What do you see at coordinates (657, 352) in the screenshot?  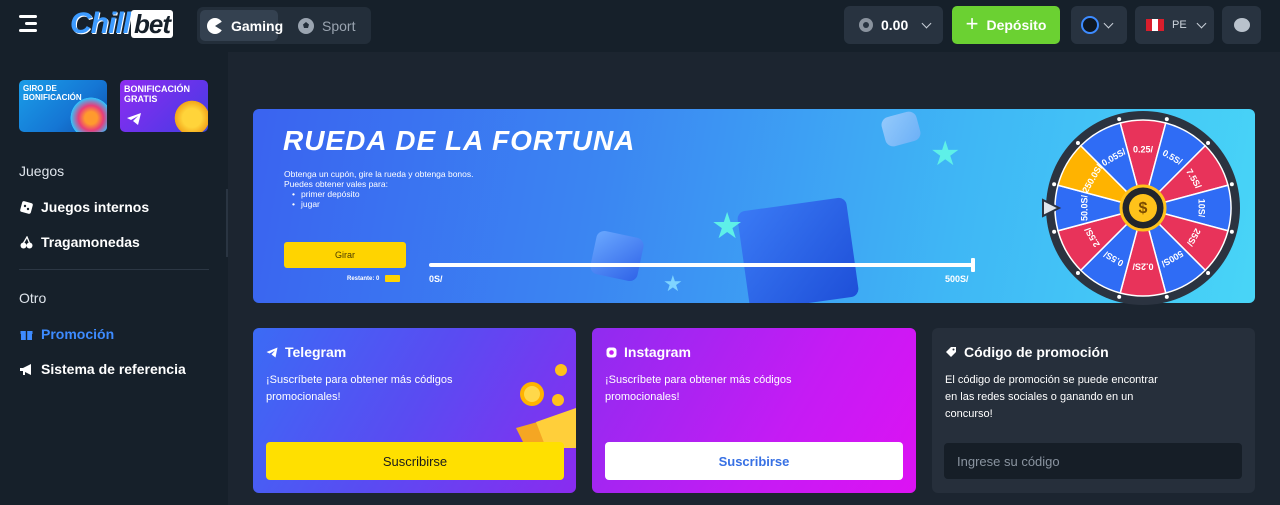 I see `instagram-title-text: Instagram` at bounding box center [657, 352].